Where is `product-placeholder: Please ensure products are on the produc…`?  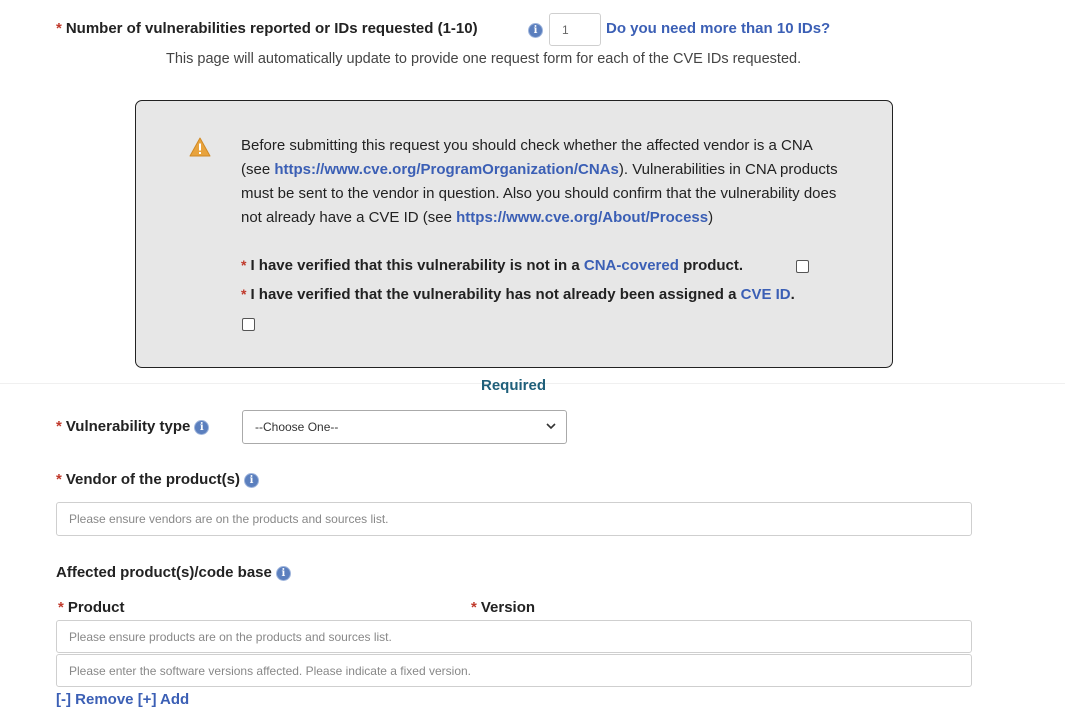
product-placeholder: Please ensure products are on the produc… is located at coordinates (230, 636).